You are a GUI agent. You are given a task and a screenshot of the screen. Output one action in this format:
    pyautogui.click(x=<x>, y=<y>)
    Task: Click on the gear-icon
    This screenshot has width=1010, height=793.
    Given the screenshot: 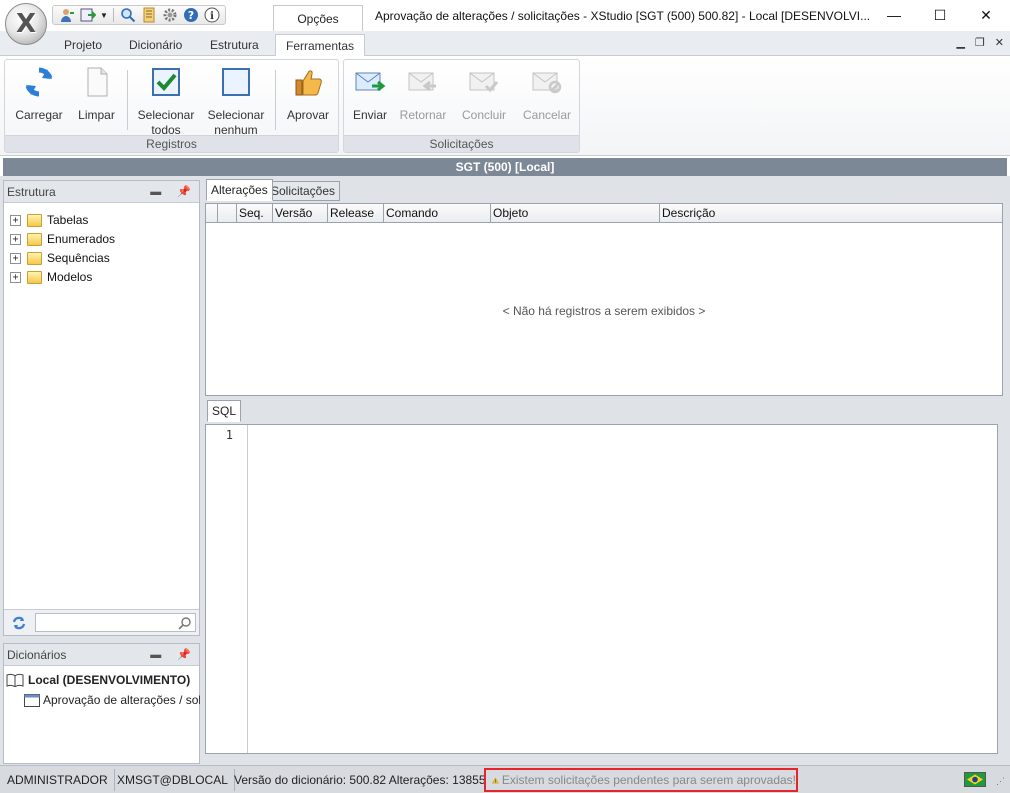 What is the action you would take?
    pyautogui.click(x=169, y=15)
    